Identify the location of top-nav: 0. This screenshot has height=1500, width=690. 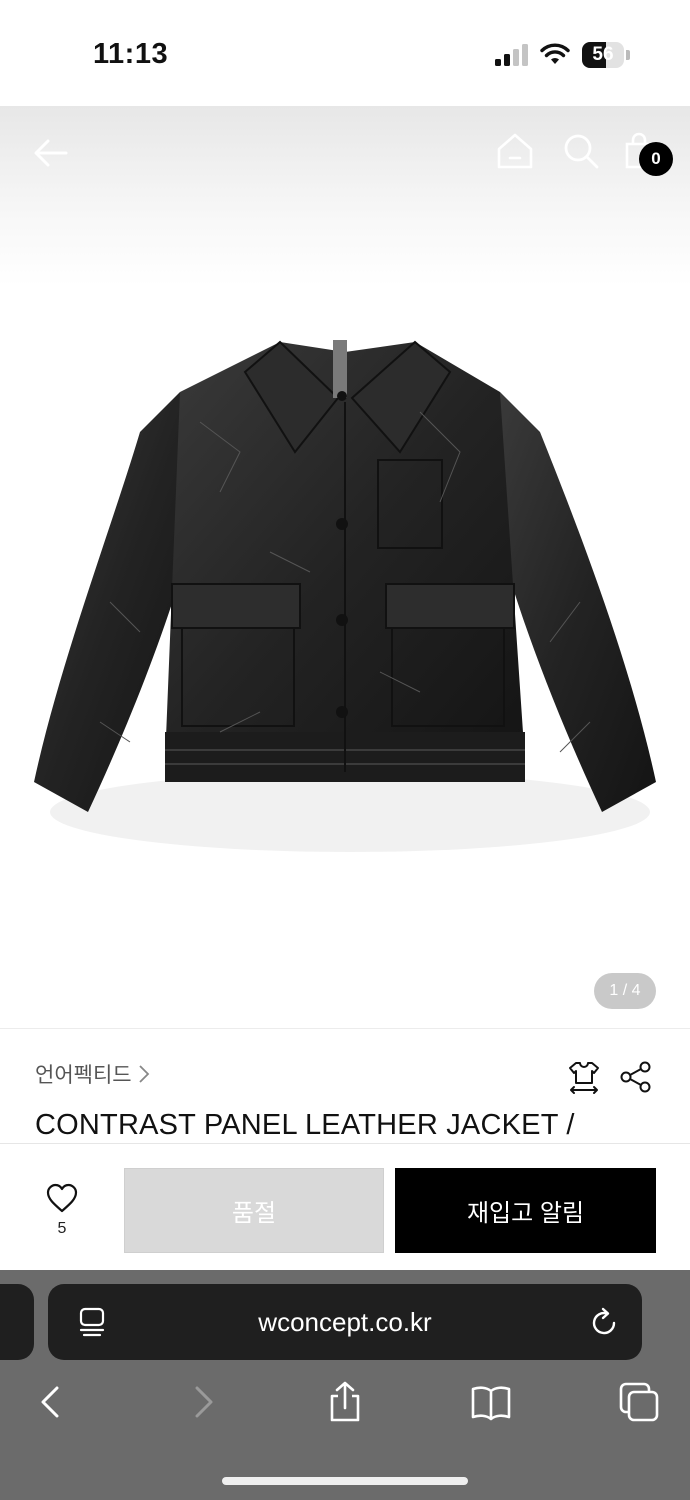
(345, 151).